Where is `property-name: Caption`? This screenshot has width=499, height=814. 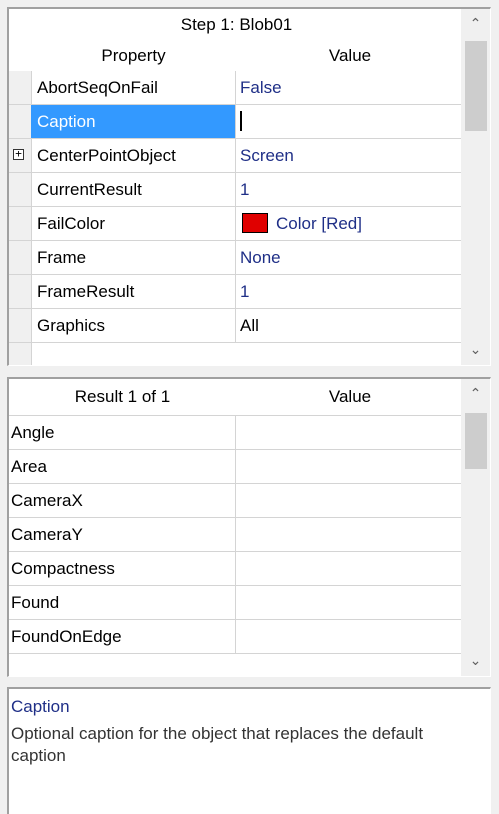 property-name: Caption is located at coordinates (133, 121).